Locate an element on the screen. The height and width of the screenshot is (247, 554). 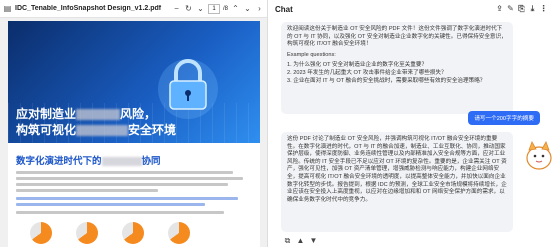
example-question: 1. 为什么强化 OT 安全对制造业企业的数字化至关重要？ is located at coordinates (397, 66).